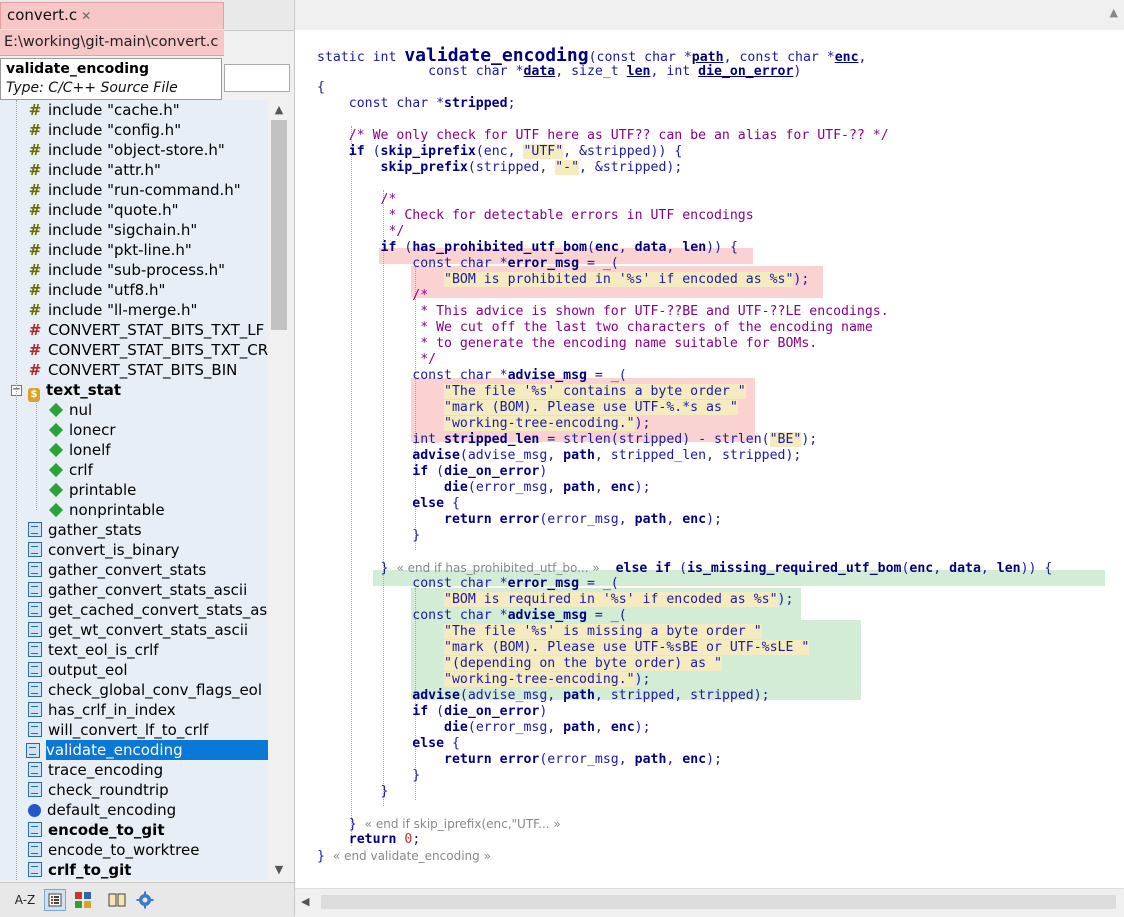 The height and width of the screenshot is (917, 1124). Describe the element at coordinates (148, 810) in the screenshot. I see `tree-item: default_encoding` at that location.